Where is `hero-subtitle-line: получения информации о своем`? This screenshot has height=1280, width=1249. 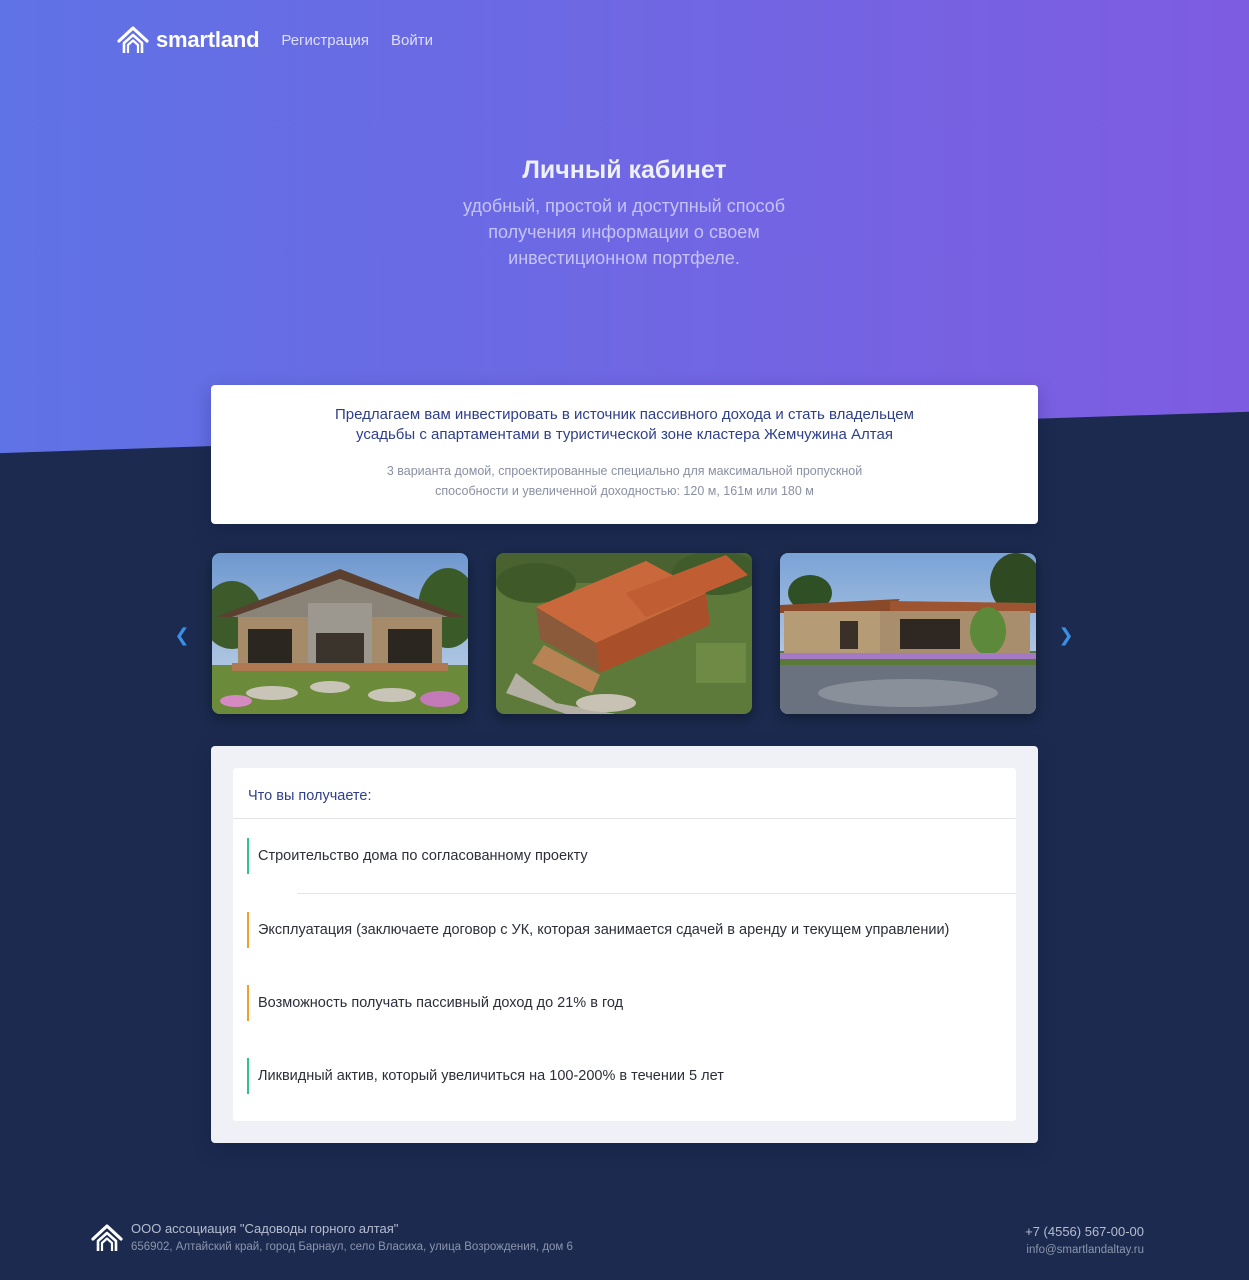
hero-subtitle-line: получения информации о своем is located at coordinates (624, 232).